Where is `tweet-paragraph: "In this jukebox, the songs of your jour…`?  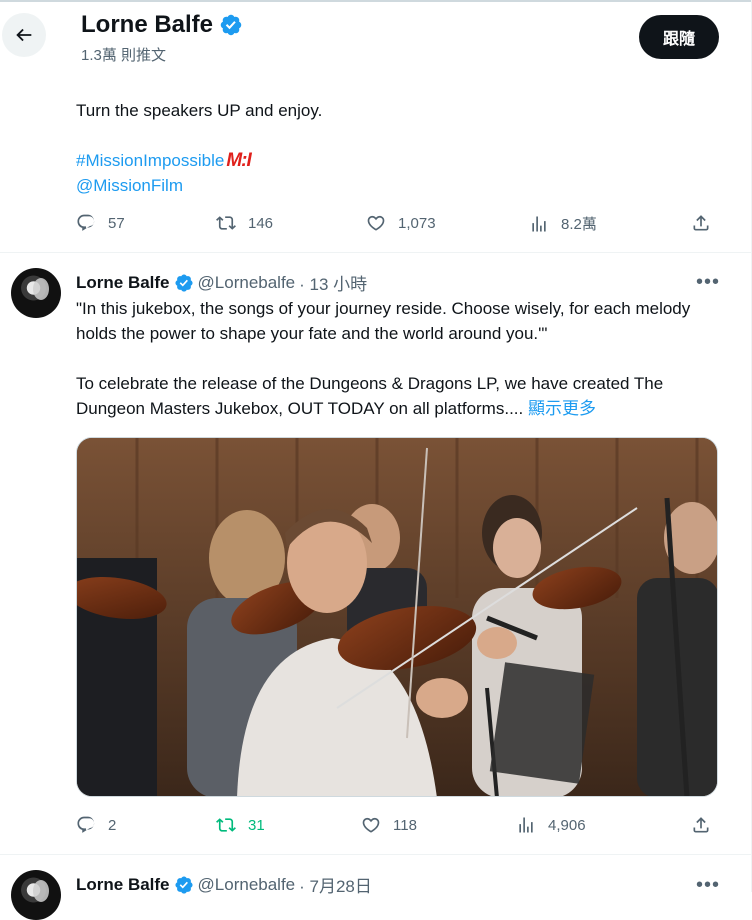 tweet-paragraph: "In this jukebox, the songs of your jour… is located at coordinates (383, 321).